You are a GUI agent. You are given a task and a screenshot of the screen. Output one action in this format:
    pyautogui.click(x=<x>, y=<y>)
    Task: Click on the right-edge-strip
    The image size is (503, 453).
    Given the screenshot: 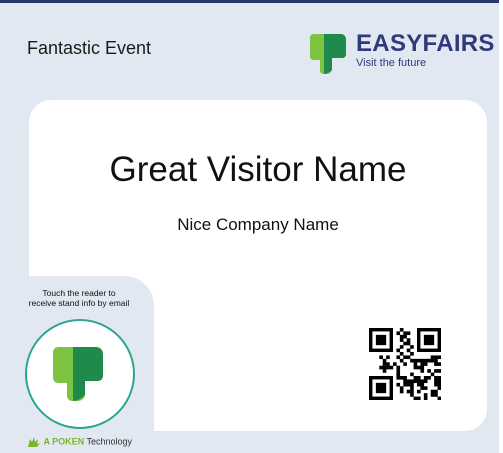 What is the action you would take?
    pyautogui.click(x=501, y=226)
    